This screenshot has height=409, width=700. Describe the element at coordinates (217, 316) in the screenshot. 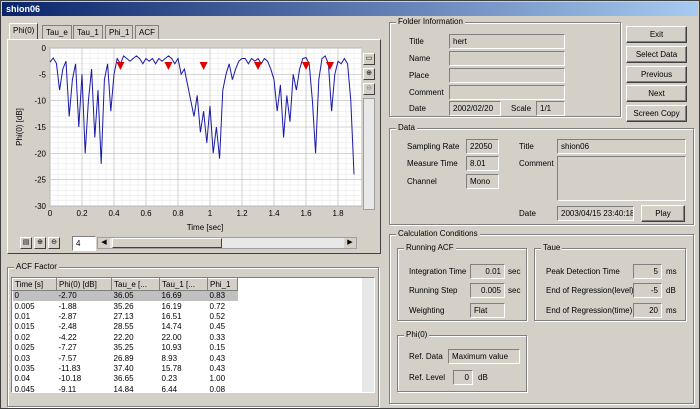

I see `table-cell: 0.52` at that location.